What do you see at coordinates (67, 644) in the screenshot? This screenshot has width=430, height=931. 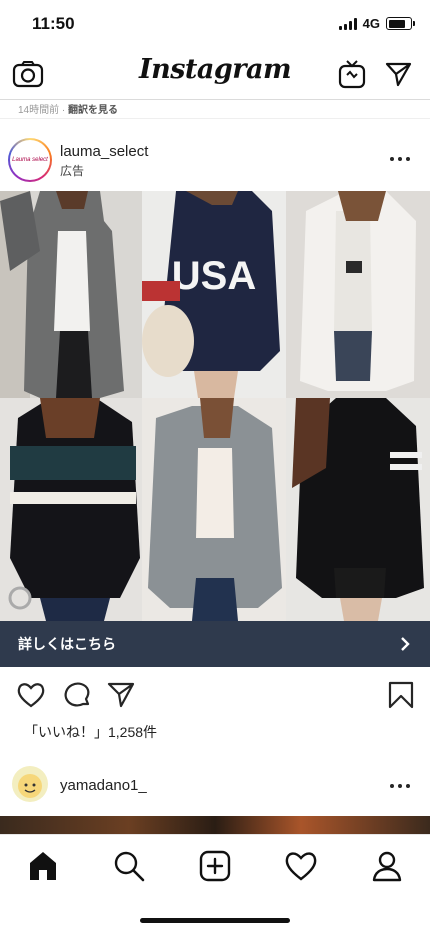 I see `cta-label: 詳しくはこちら` at bounding box center [67, 644].